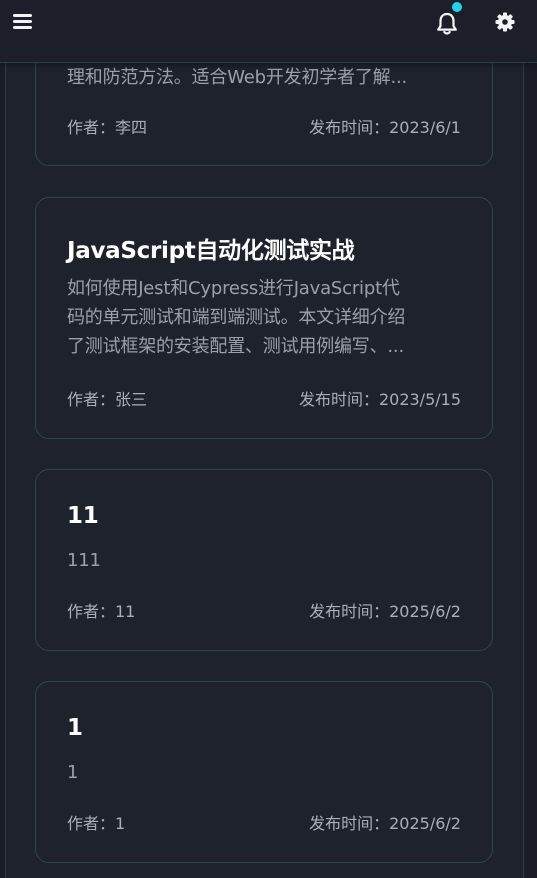 The height and width of the screenshot is (878, 537). Describe the element at coordinates (379, 399) in the screenshot. I see `article-date: 发布时间：2023/5/15` at that location.